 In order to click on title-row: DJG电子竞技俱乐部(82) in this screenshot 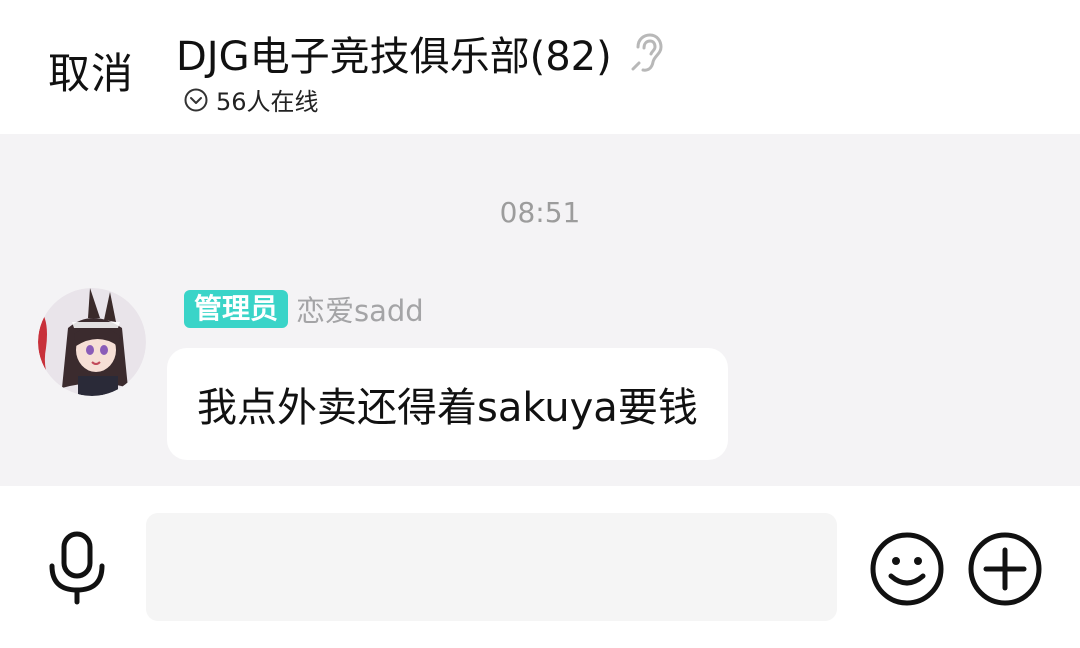, I will do `click(420, 53)`.